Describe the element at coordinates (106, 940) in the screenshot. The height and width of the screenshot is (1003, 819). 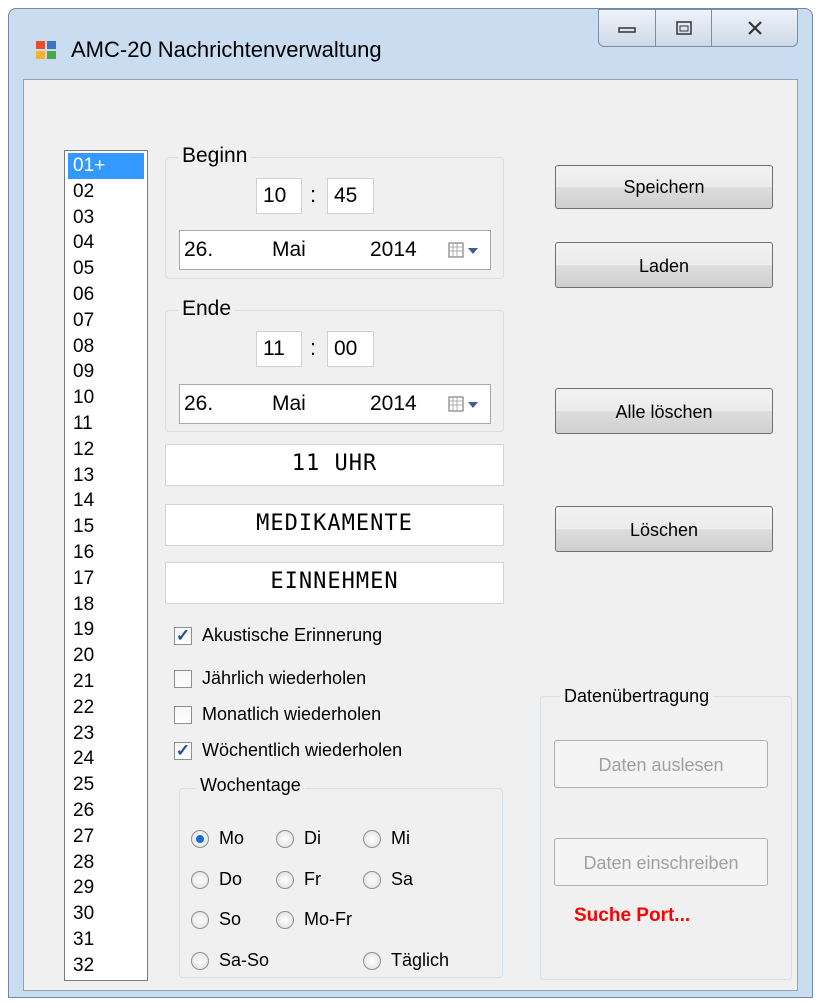
I see `slot-list-item: 31` at that location.